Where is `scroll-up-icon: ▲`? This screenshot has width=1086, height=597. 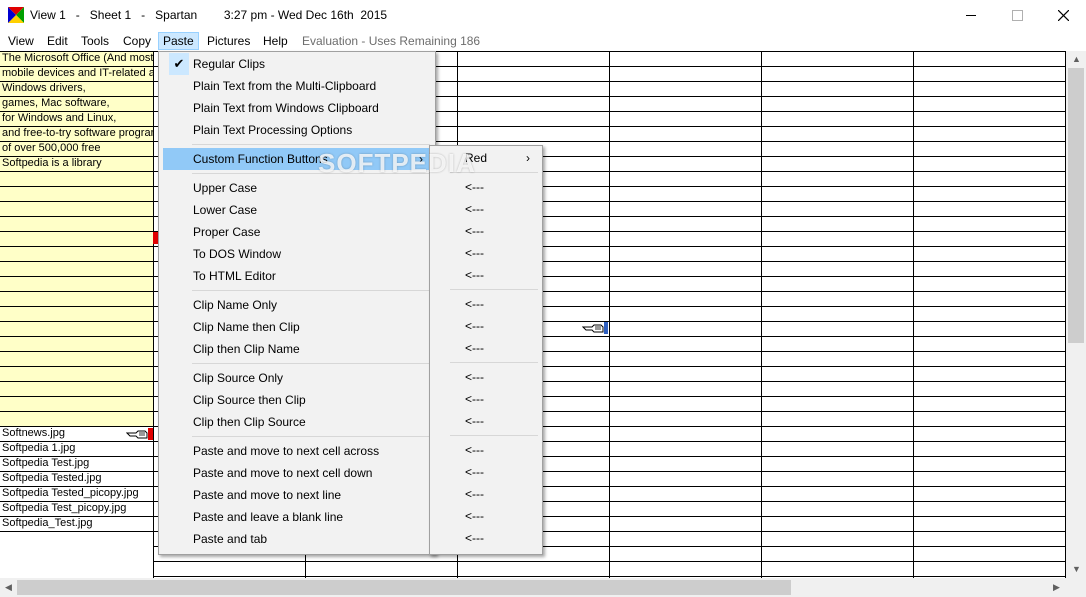
scroll-up-icon: ▲ is located at coordinates (1076, 59).